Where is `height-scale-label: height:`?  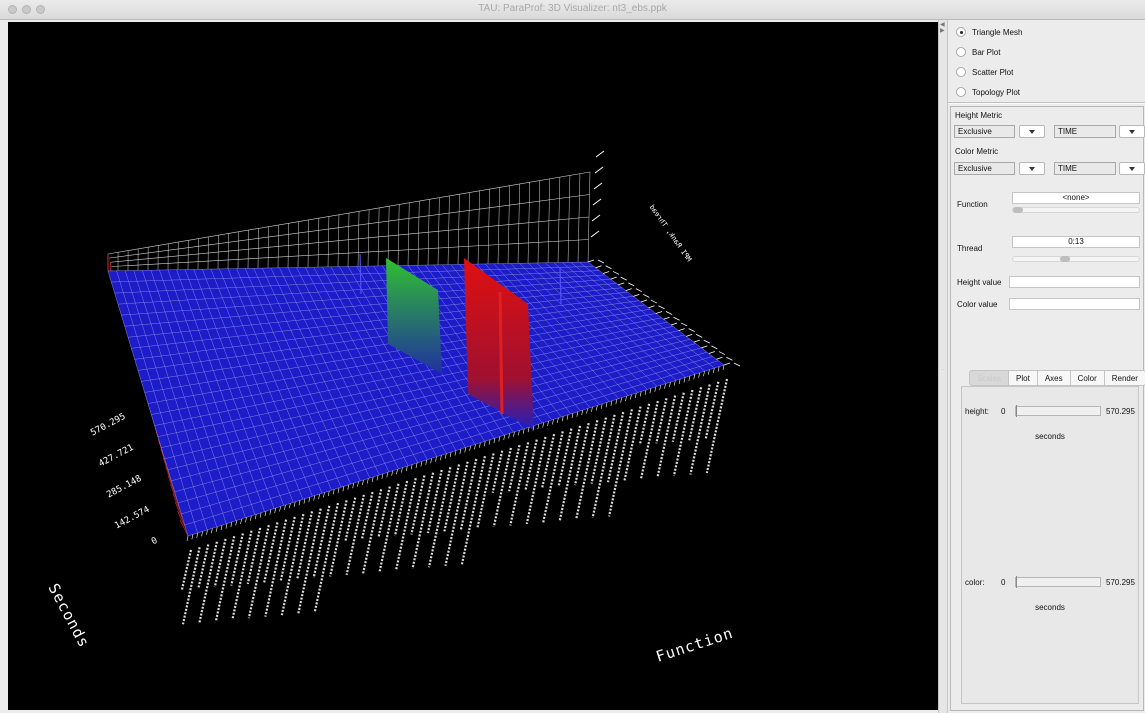
height-scale-label: height: is located at coordinates (977, 411).